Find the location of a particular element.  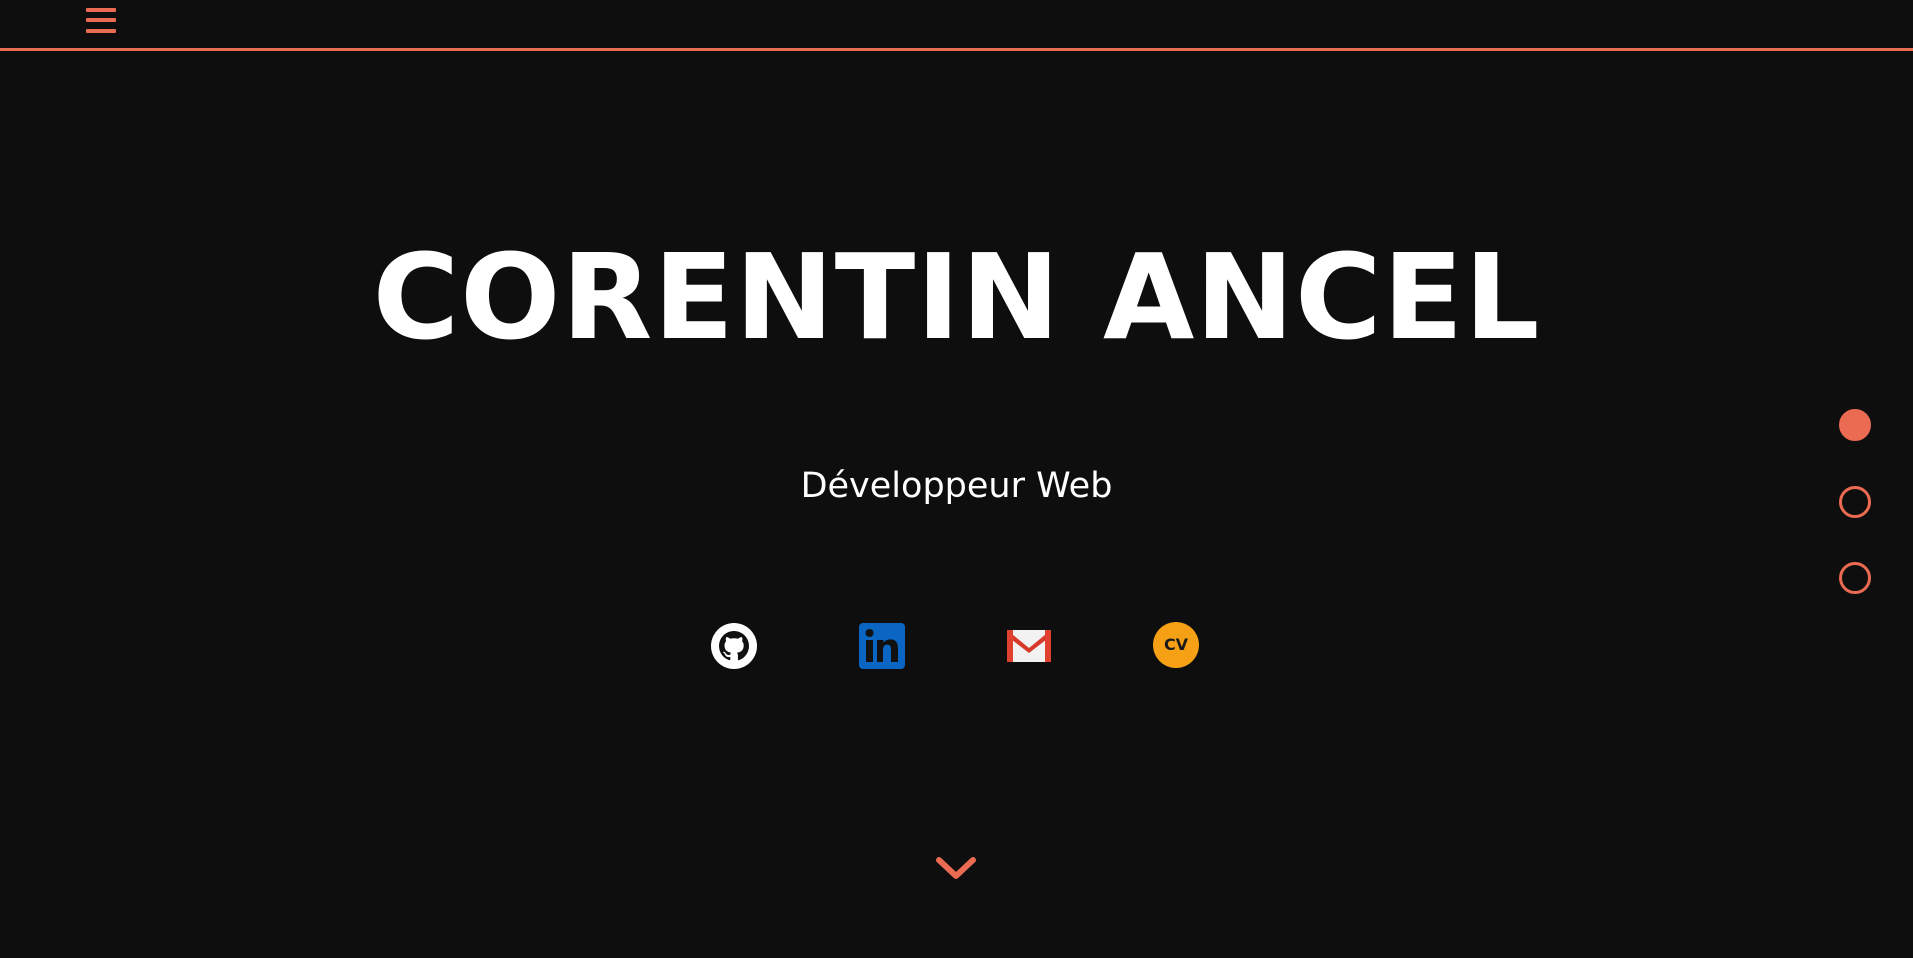

linkedin-icon is located at coordinates (882, 646).